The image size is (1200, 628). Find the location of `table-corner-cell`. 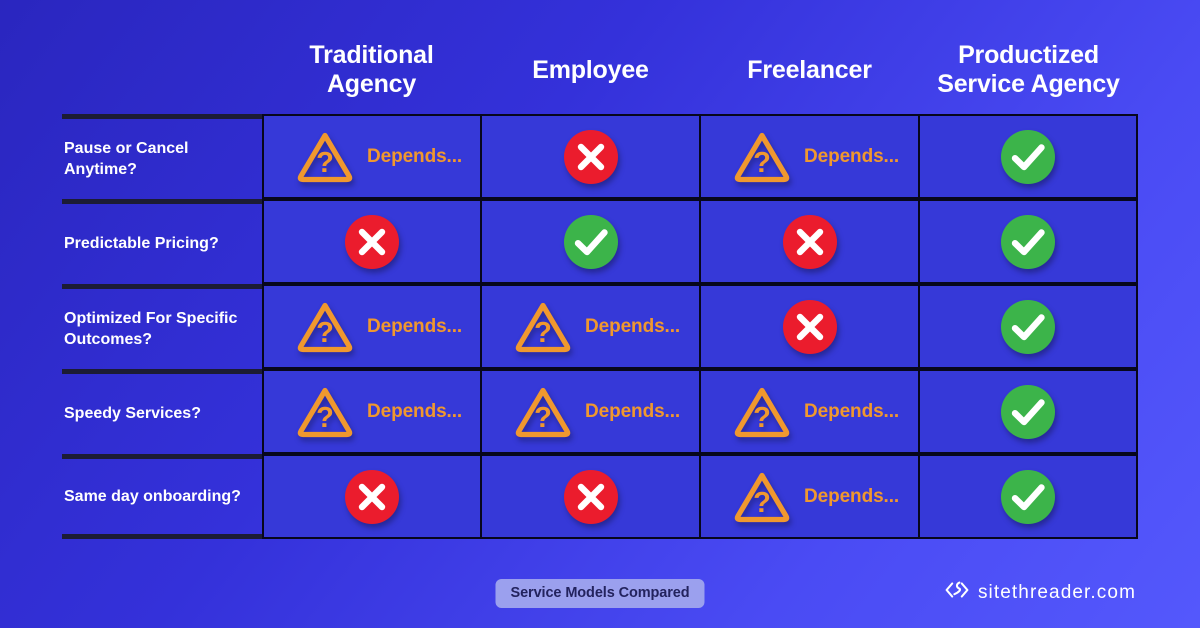

table-corner-cell is located at coordinates (162, 70).